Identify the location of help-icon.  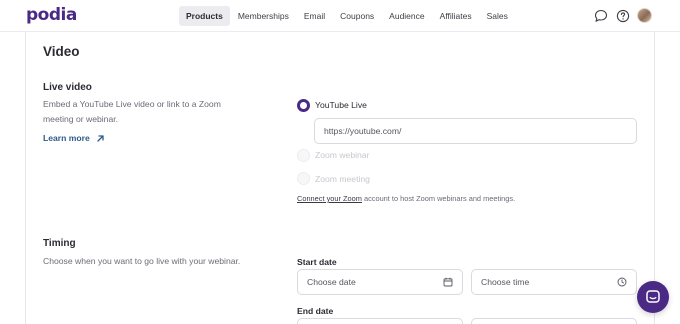
(623, 16).